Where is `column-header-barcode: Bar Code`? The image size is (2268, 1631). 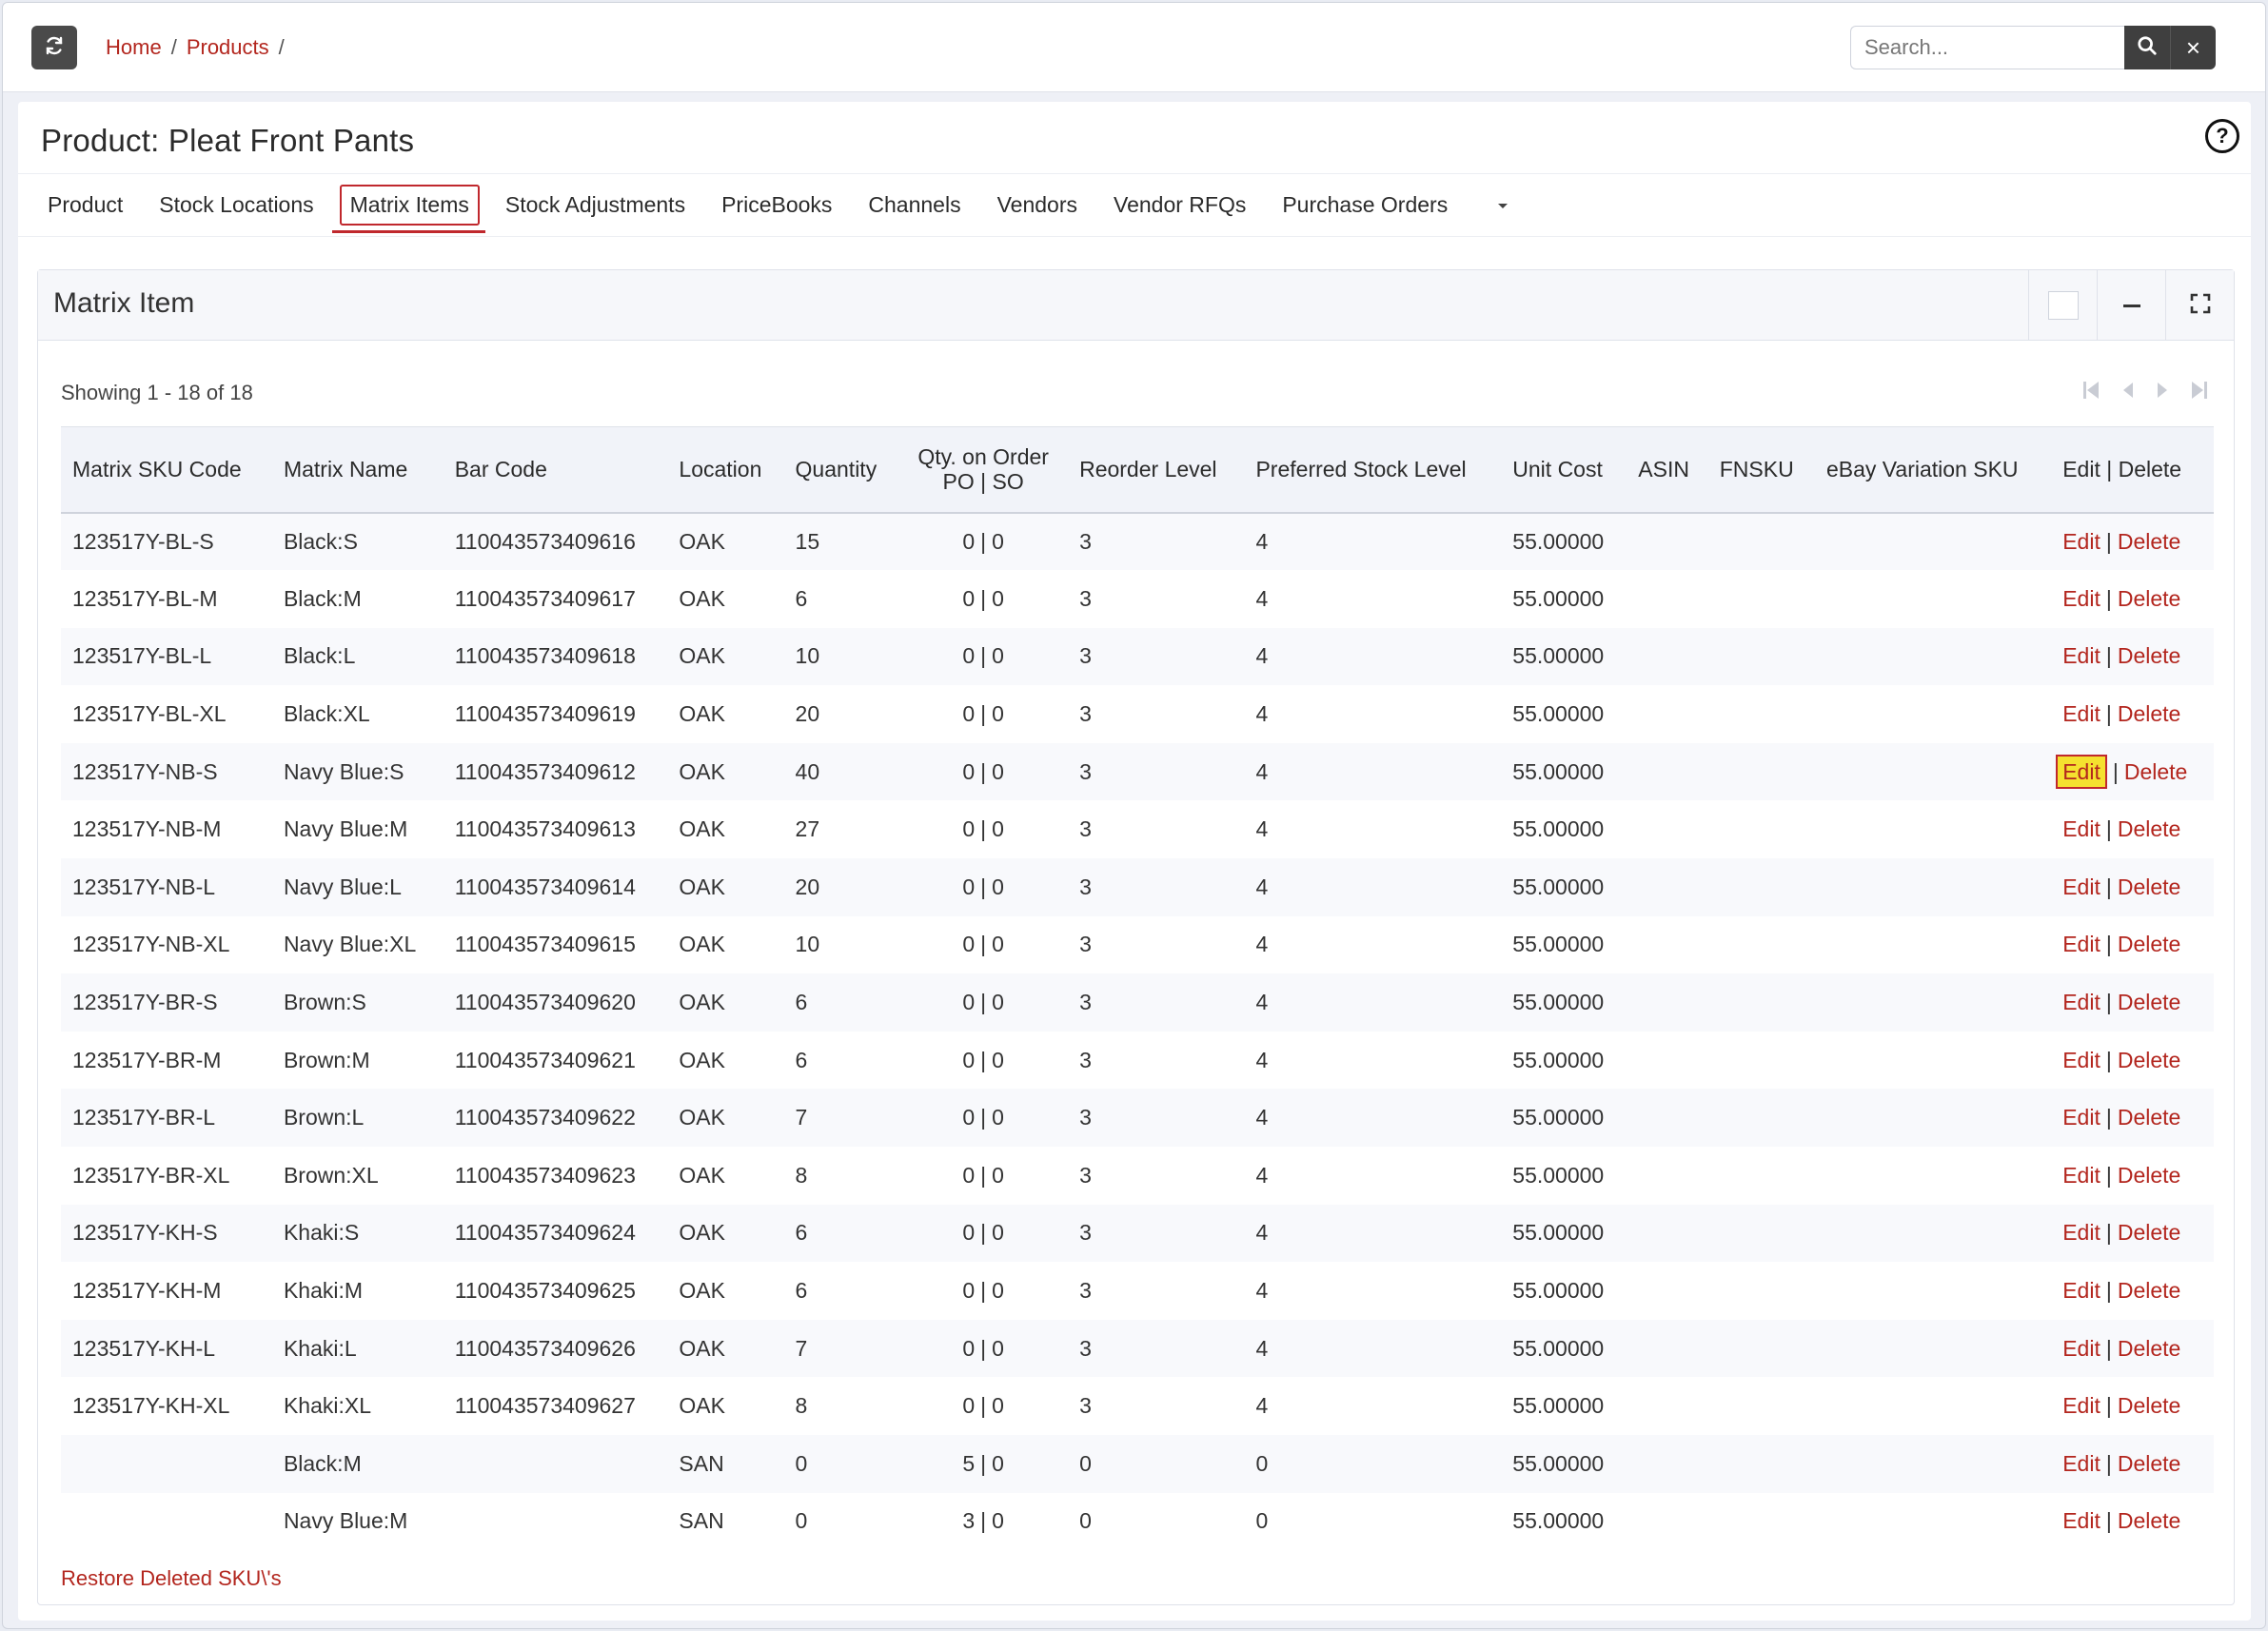 column-header-barcode: Bar Code is located at coordinates (555, 470).